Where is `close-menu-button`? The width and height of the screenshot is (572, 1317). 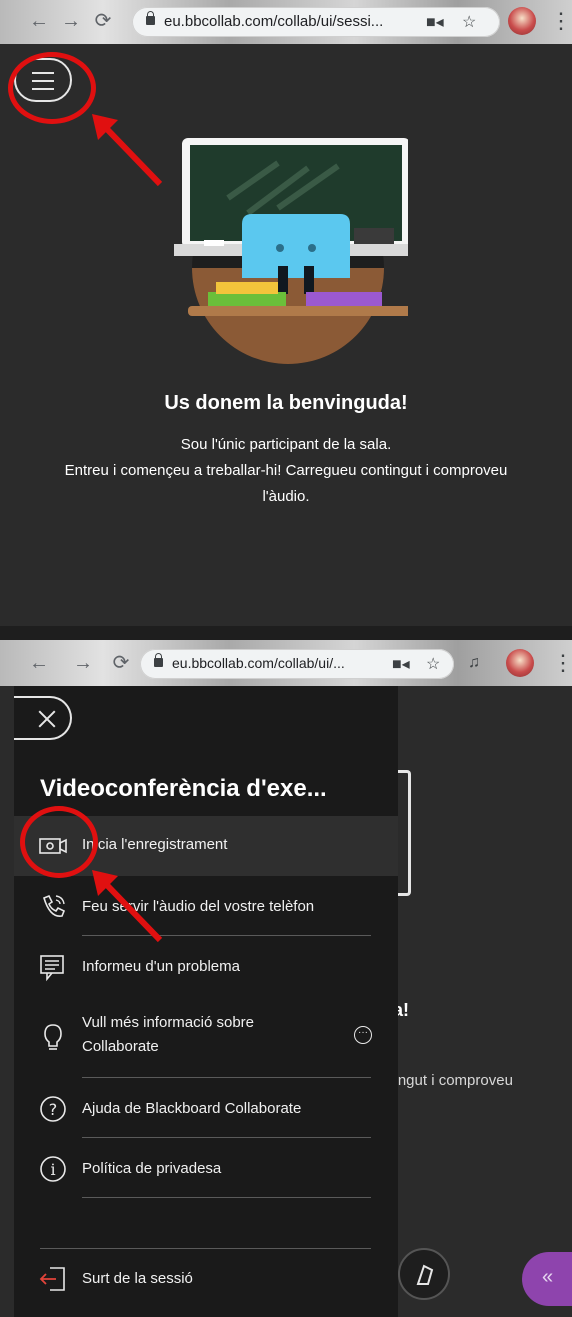
close-menu-button is located at coordinates (43, 718).